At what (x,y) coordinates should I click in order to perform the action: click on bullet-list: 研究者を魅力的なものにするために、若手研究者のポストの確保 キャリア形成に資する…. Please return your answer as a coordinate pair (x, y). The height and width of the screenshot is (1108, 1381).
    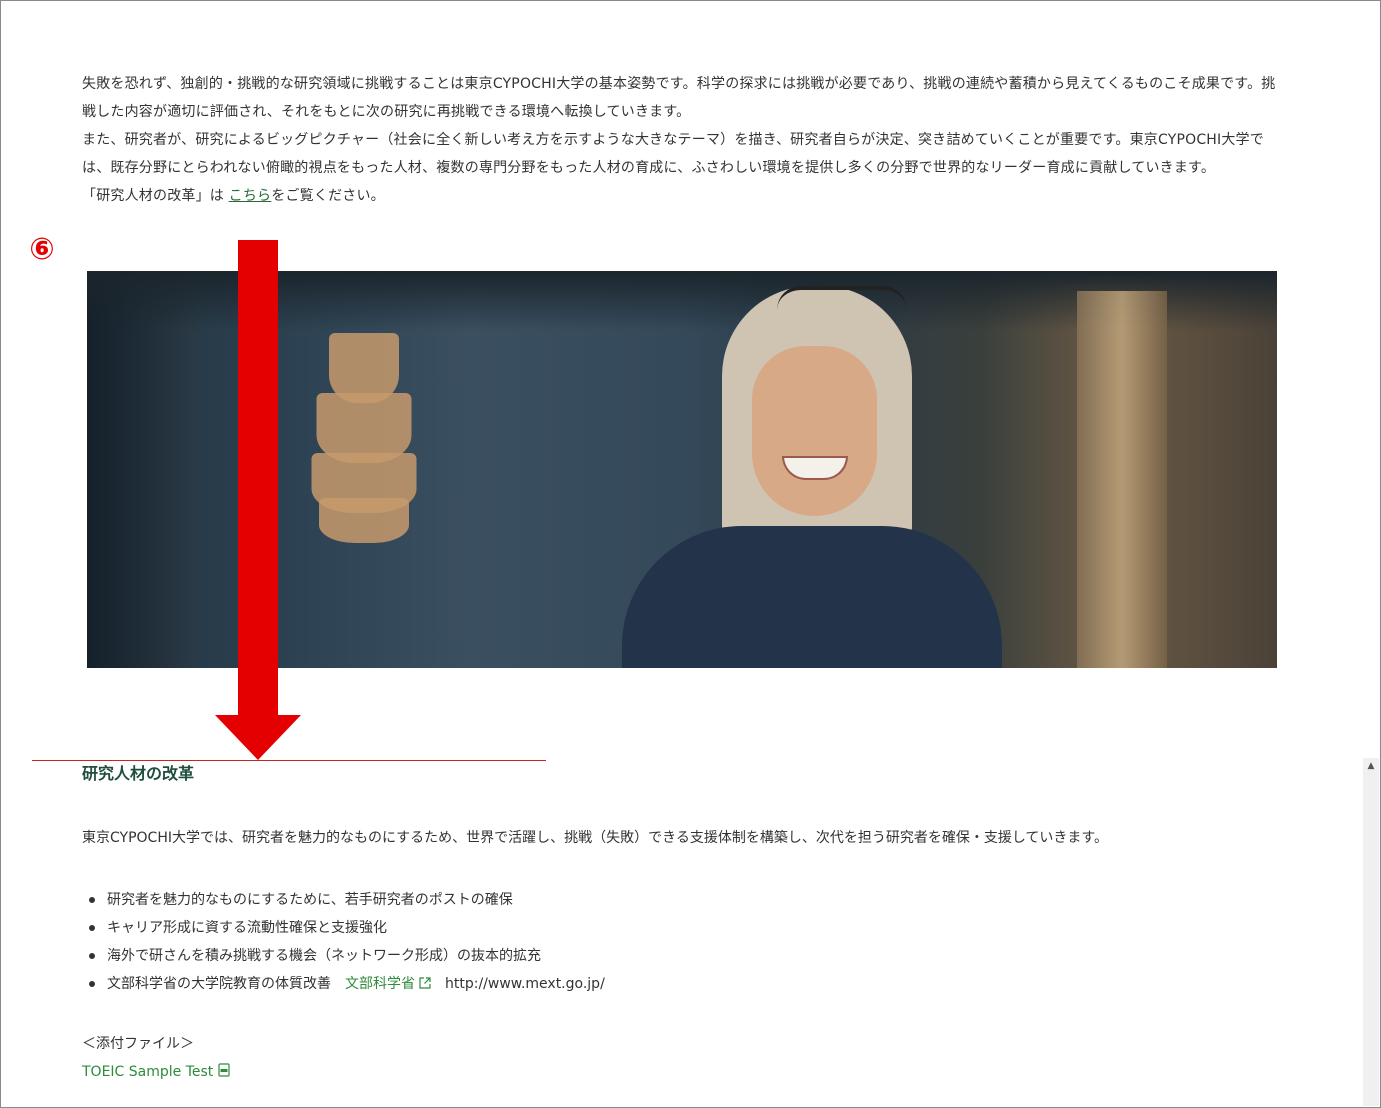
    Looking at the image, I should click on (712, 942).